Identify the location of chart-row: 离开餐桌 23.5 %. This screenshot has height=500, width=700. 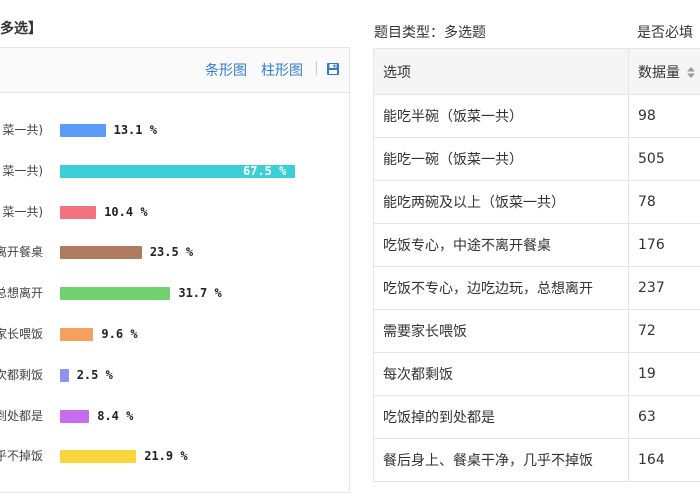
(175, 252).